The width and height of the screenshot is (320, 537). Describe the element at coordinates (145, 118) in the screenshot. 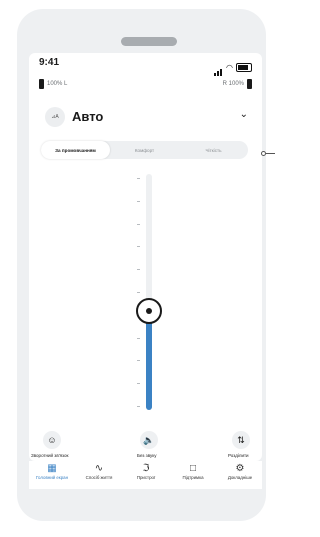

I see `program-selector: ⊿A Авто ⌄` at that location.